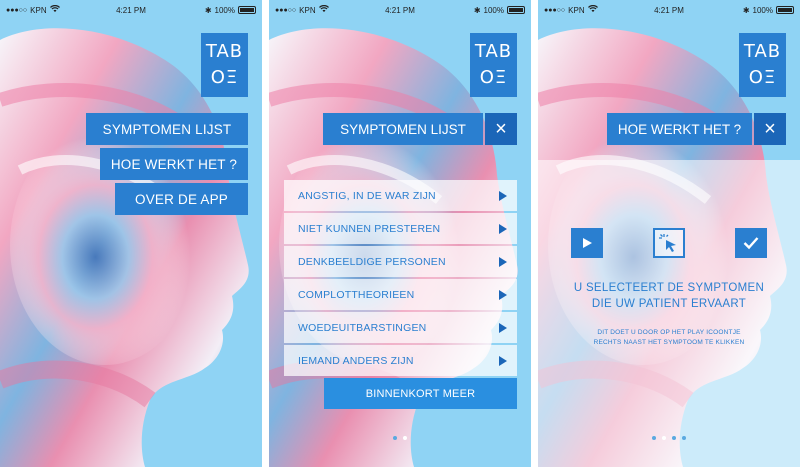  I want to click on title-bar: SYMPTOMEN LIJST ×, so click(420, 129).